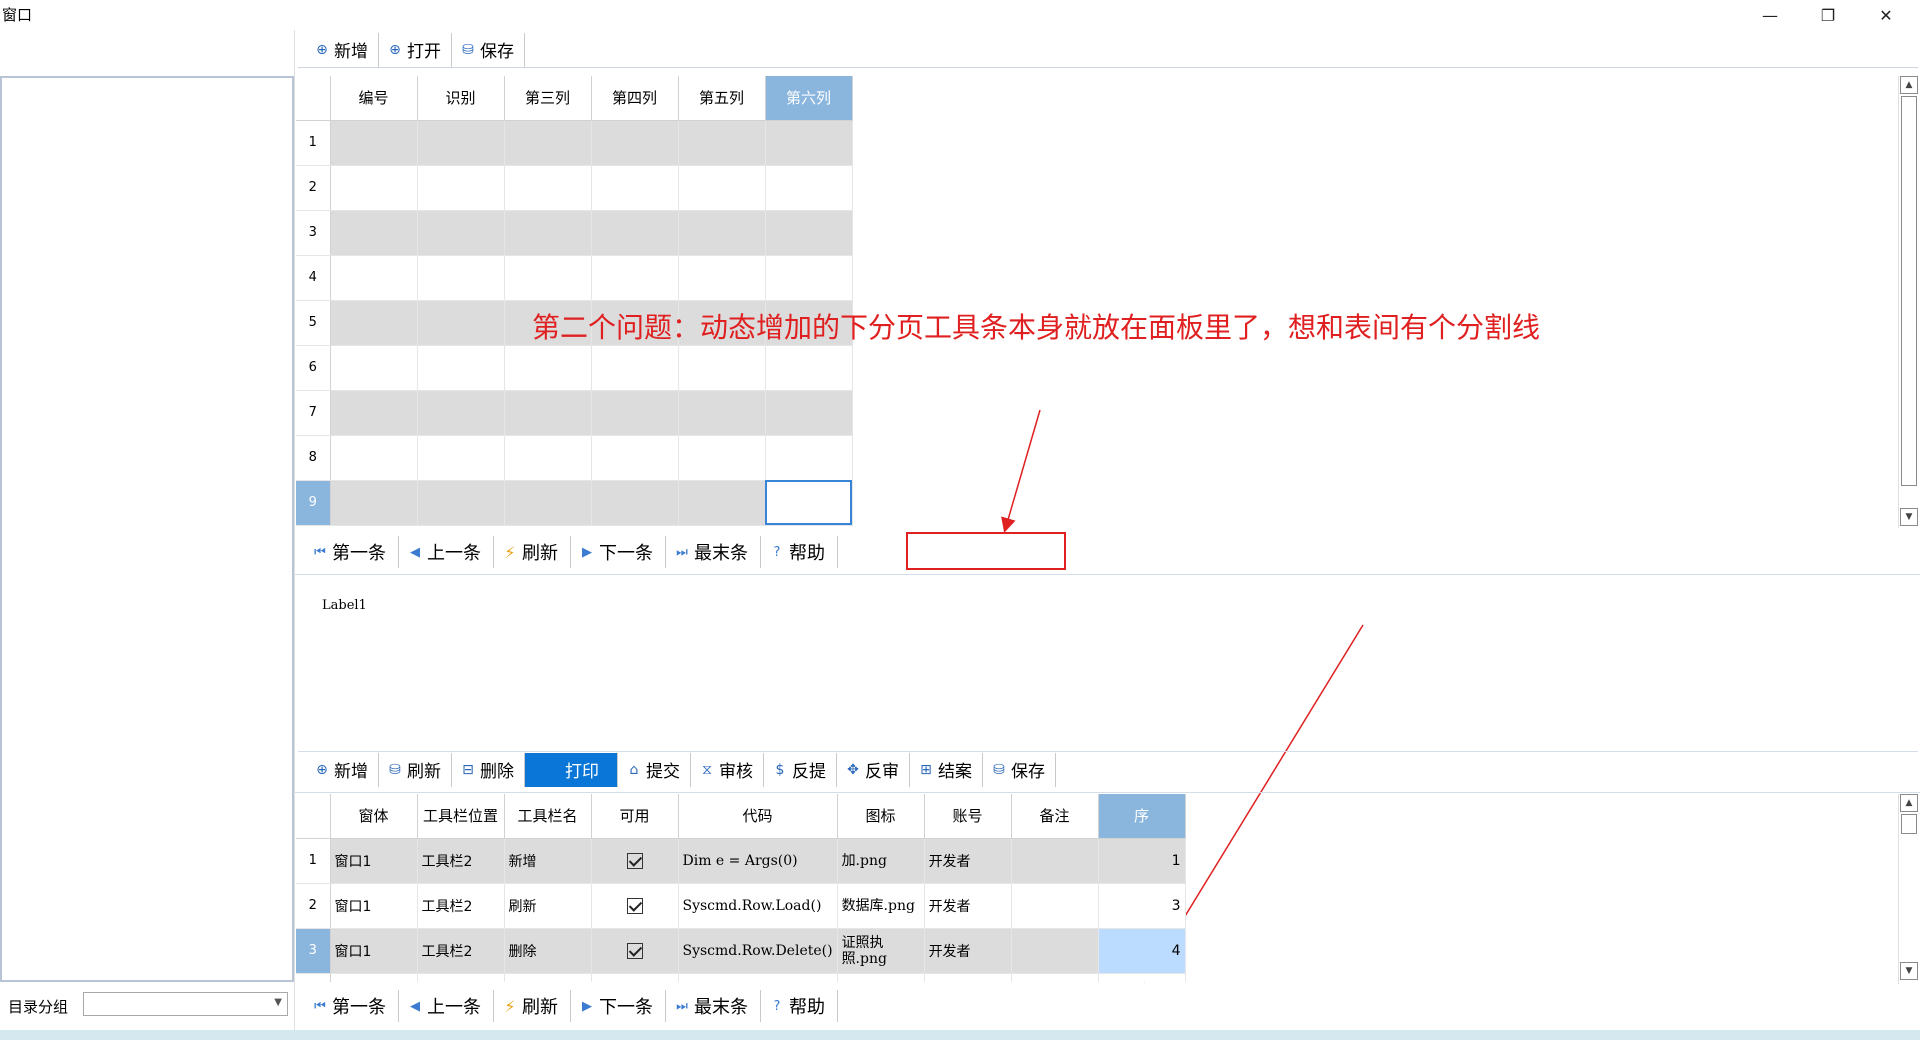 The image size is (1920, 1040). Describe the element at coordinates (313, 368) in the screenshot. I see `row-header: 6` at that location.